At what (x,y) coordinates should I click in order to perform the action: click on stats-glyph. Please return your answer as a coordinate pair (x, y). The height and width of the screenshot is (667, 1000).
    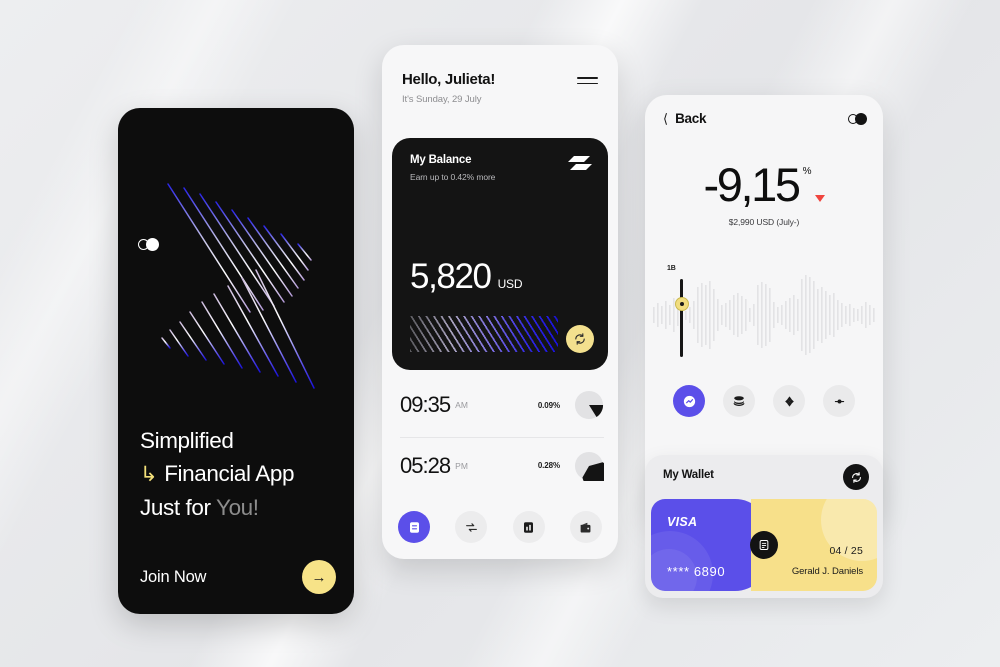
    Looking at the image, I should click on (529, 527).